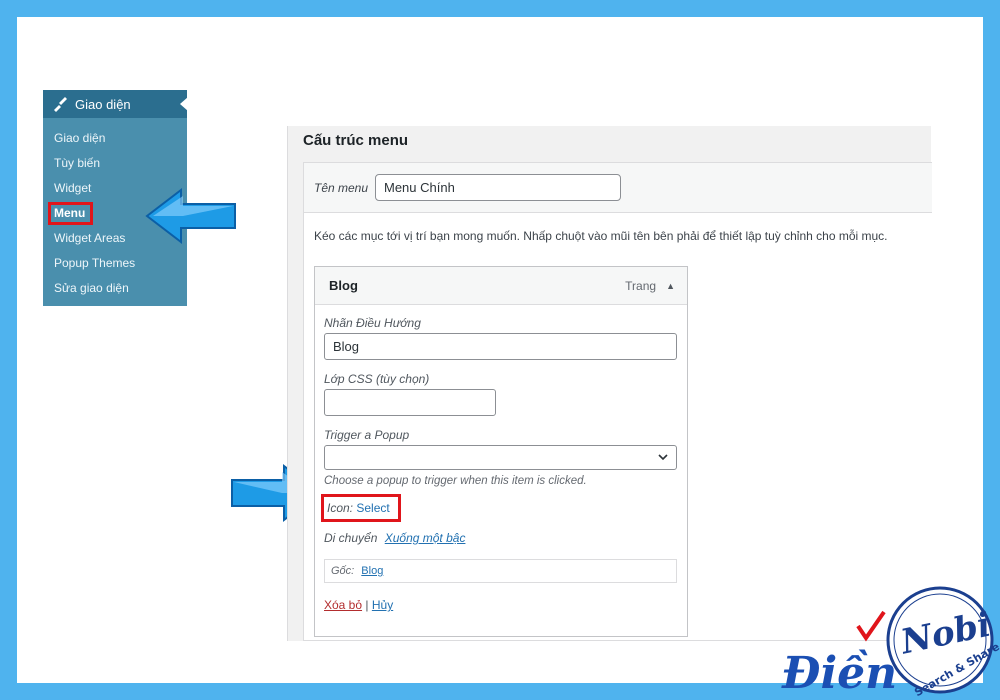  I want to click on paintbrush-icon, so click(60, 104).